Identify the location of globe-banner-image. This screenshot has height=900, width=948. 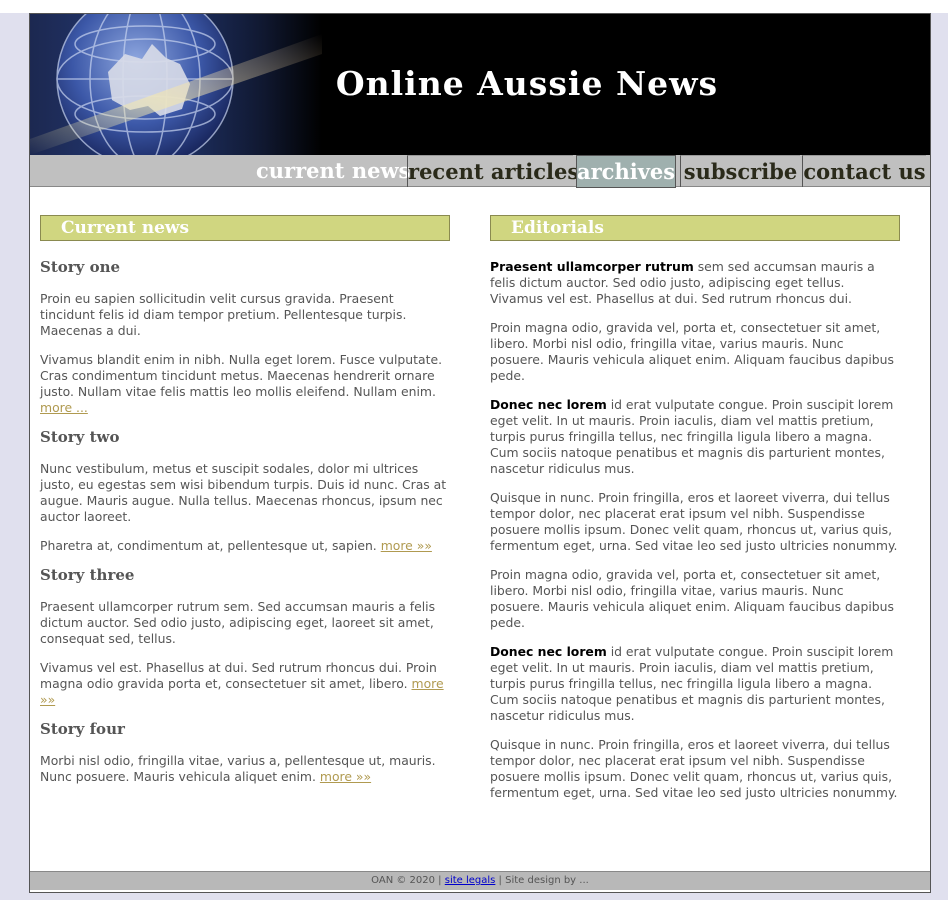
(176, 84).